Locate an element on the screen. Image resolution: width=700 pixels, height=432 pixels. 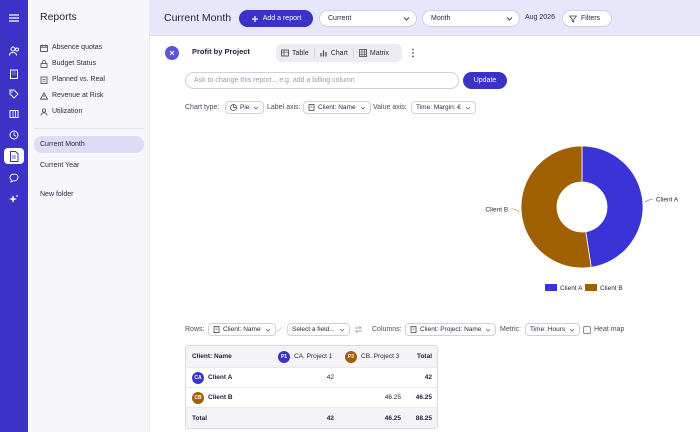
tab-chart-label: Chart is located at coordinates (339, 53).